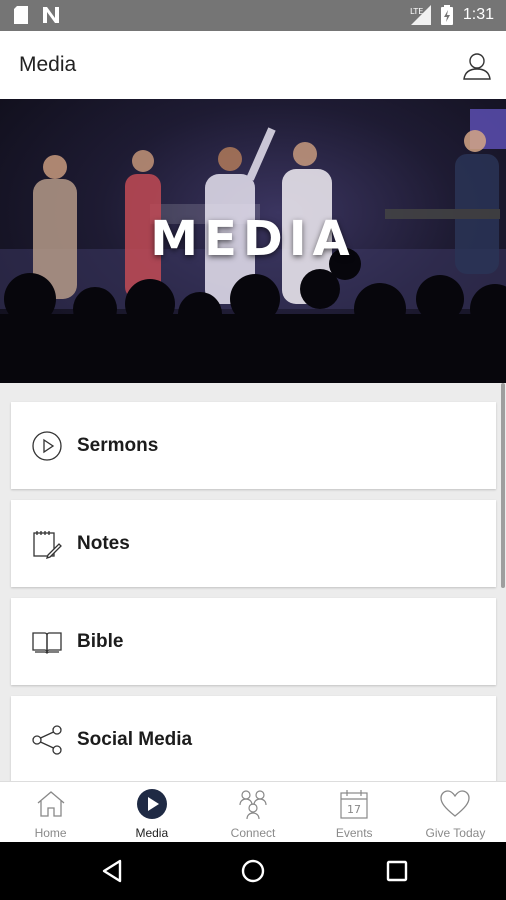 This screenshot has height=900, width=506. What do you see at coordinates (118, 445) in the screenshot?
I see `sermons-label: Sermons` at bounding box center [118, 445].